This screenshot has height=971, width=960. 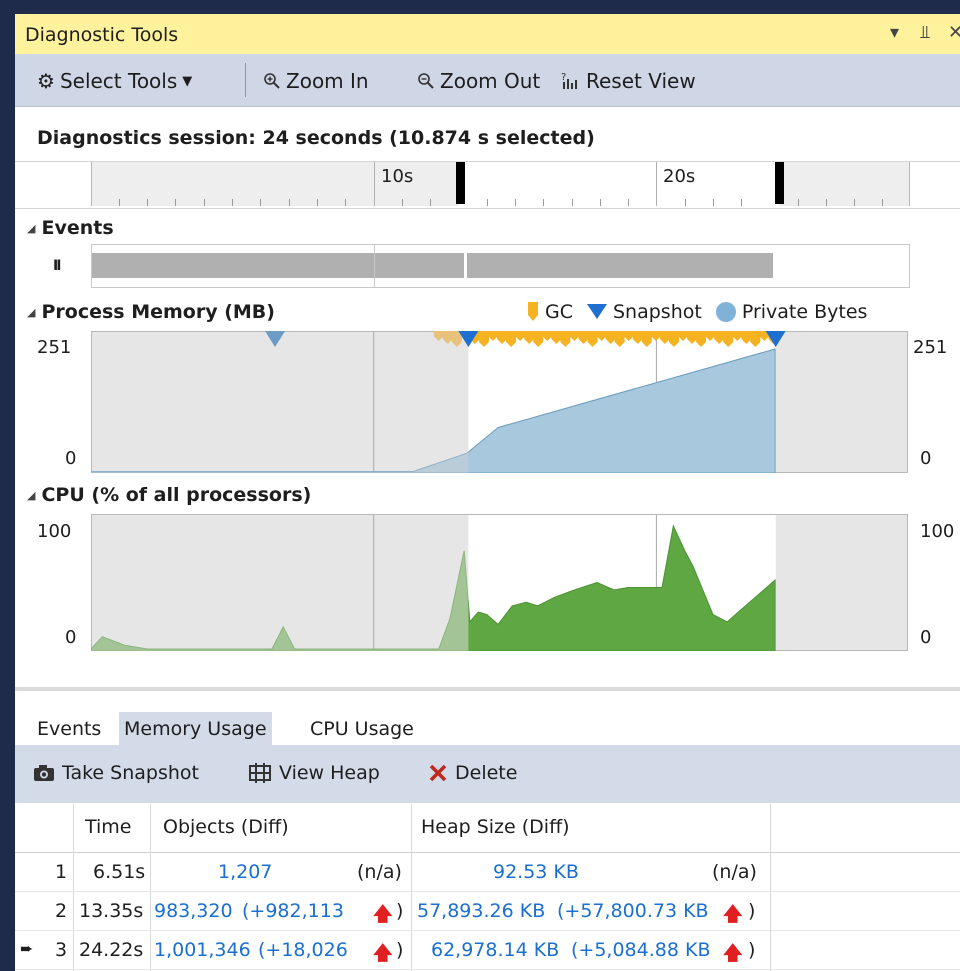 I want to click on heap-size-link: 92.53 KB, so click(x=536, y=872).